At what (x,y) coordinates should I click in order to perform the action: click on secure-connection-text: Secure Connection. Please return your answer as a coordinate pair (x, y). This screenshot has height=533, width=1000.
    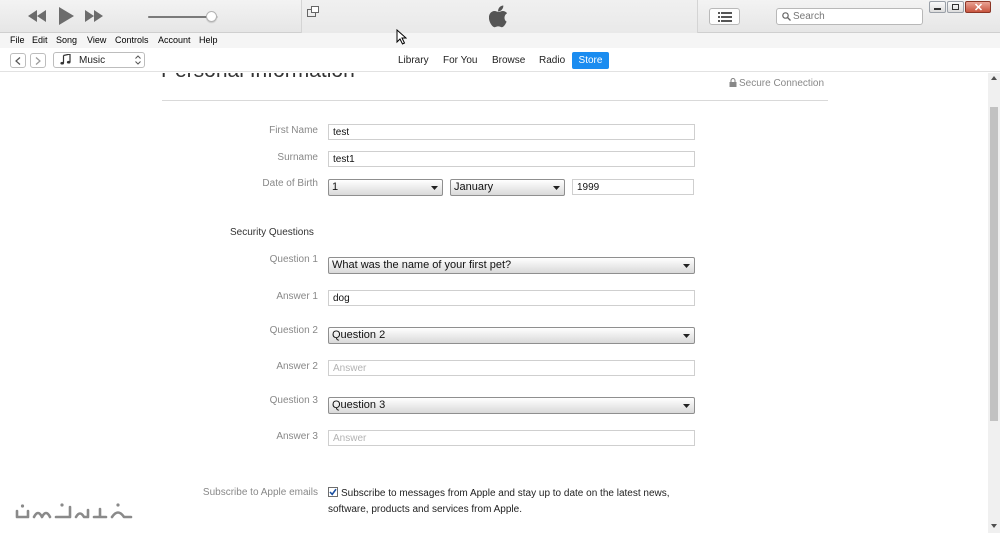
    Looking at the image, I should click on (782, 83).